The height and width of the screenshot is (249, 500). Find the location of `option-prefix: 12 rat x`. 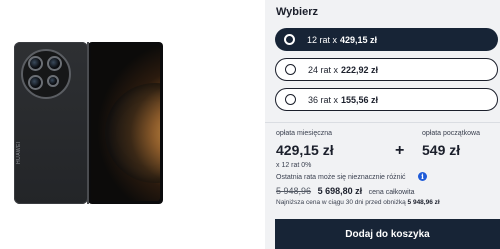

option-prefix: 12 rat x is located at coordinates (322, 39).